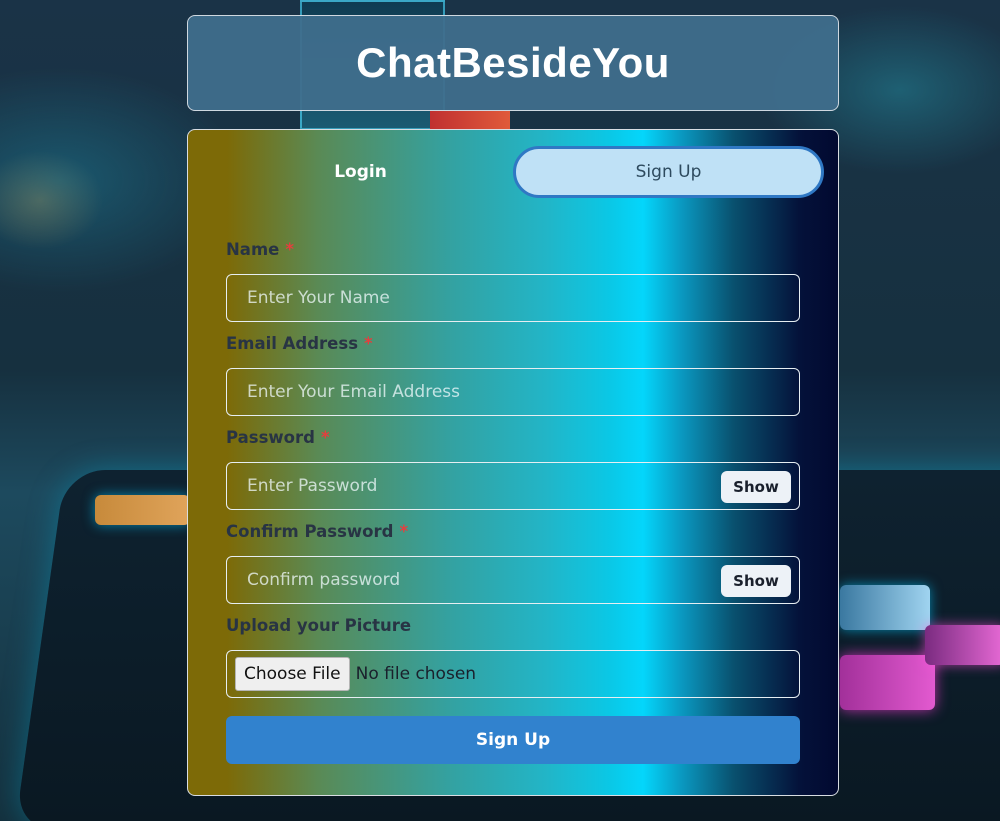  What do you see at coordinates (756, 581) in the screenshot?
I see `confirm-password-show-button: Show` at bounding box center [756, 581].